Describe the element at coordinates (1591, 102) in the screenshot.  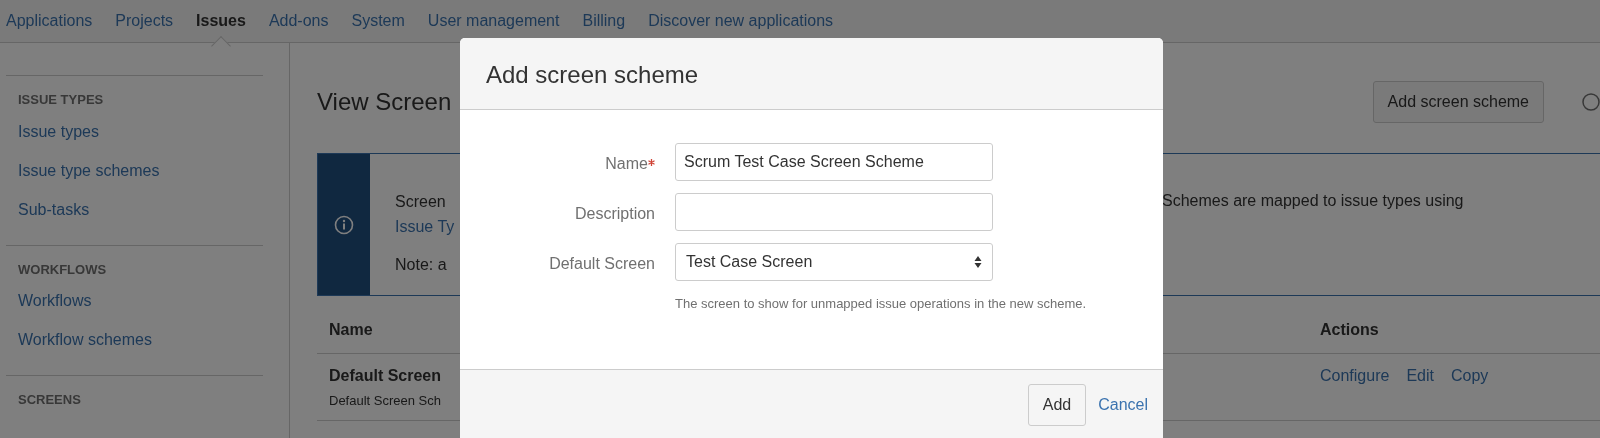
I see `help-icon` at that location.